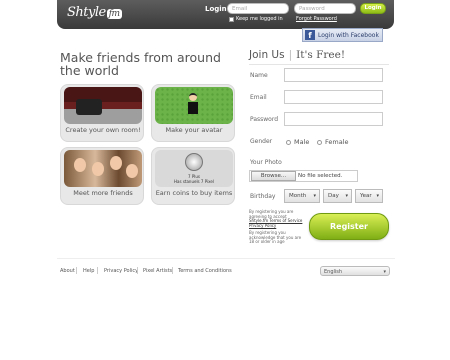 This screenshot has height=360, width=450. I want to click on coins-image-text-bottom: Has stanuels 7 Pixel, so click(194, 181).